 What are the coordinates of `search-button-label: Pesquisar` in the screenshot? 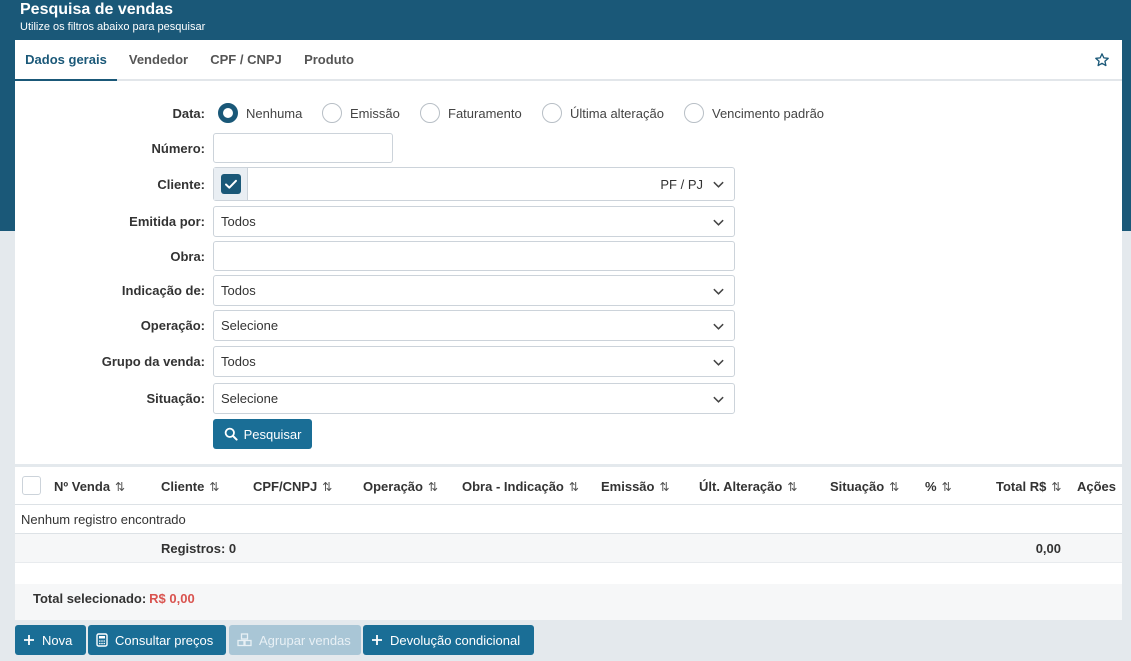 It's located at (272, 434).